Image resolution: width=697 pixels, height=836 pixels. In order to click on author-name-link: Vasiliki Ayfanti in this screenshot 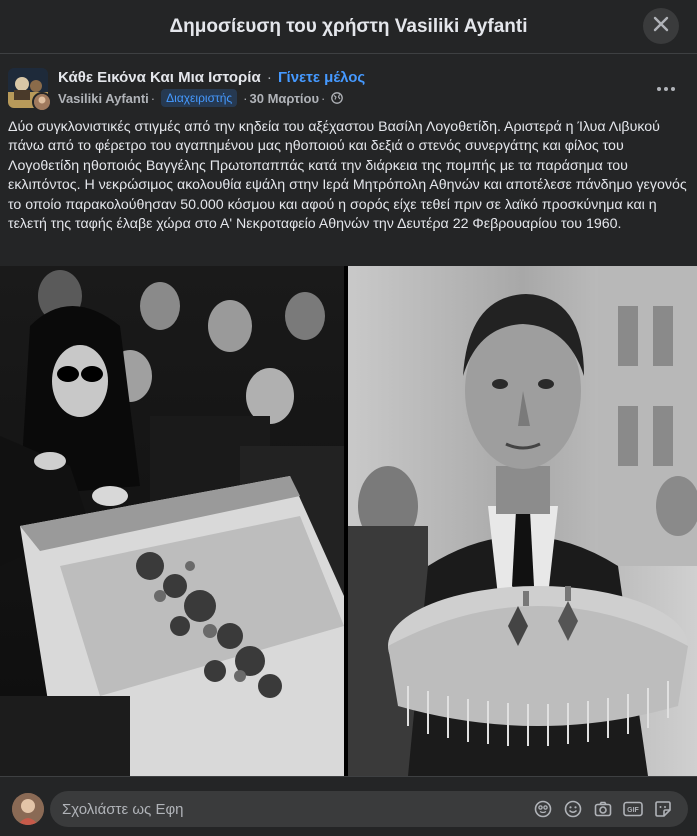, I will do `click(103, 98)`.